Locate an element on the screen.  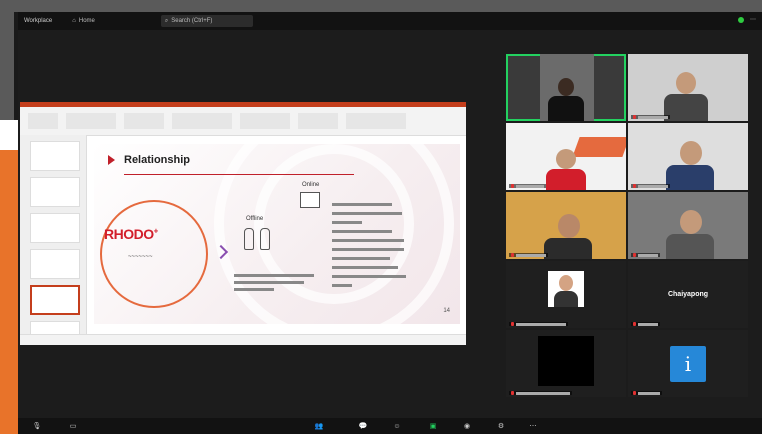
slide-title: Relationship is located at coordinates (157, 160).